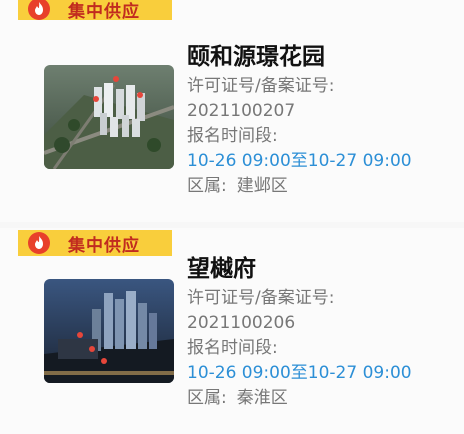  What do you see at coordinates (241, 111) in the screenshot?
I see `license-number: 2021100207` at bounding box center [241, 111].